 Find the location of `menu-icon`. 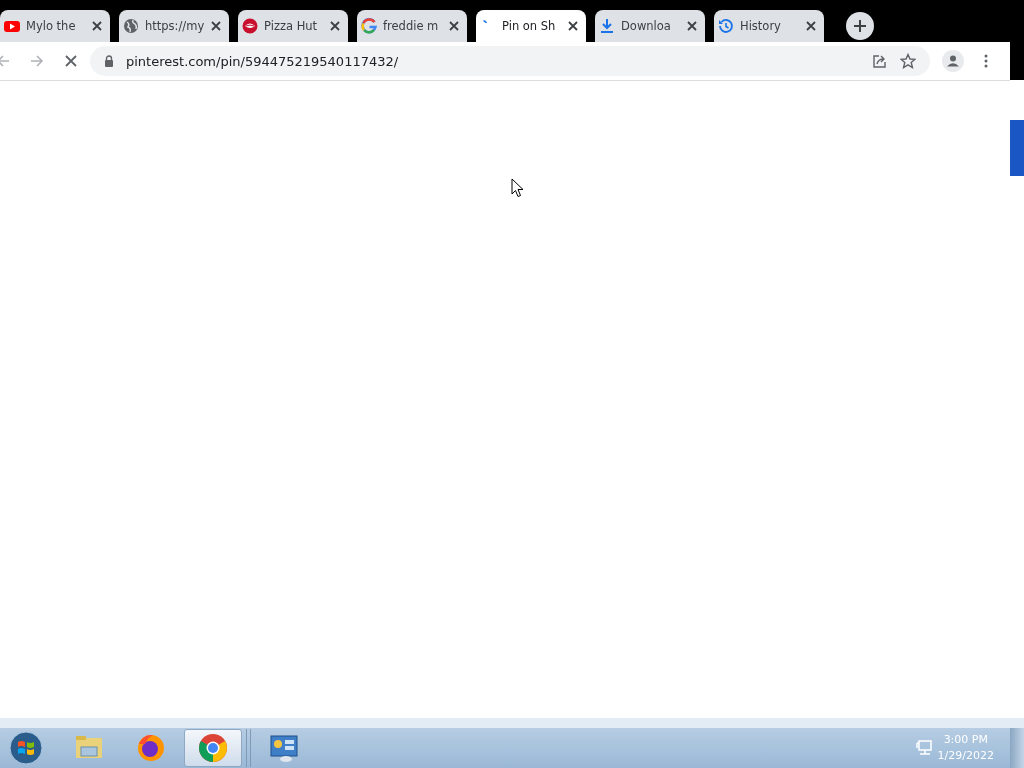

menu-icon is located at coordinates (986, 61).